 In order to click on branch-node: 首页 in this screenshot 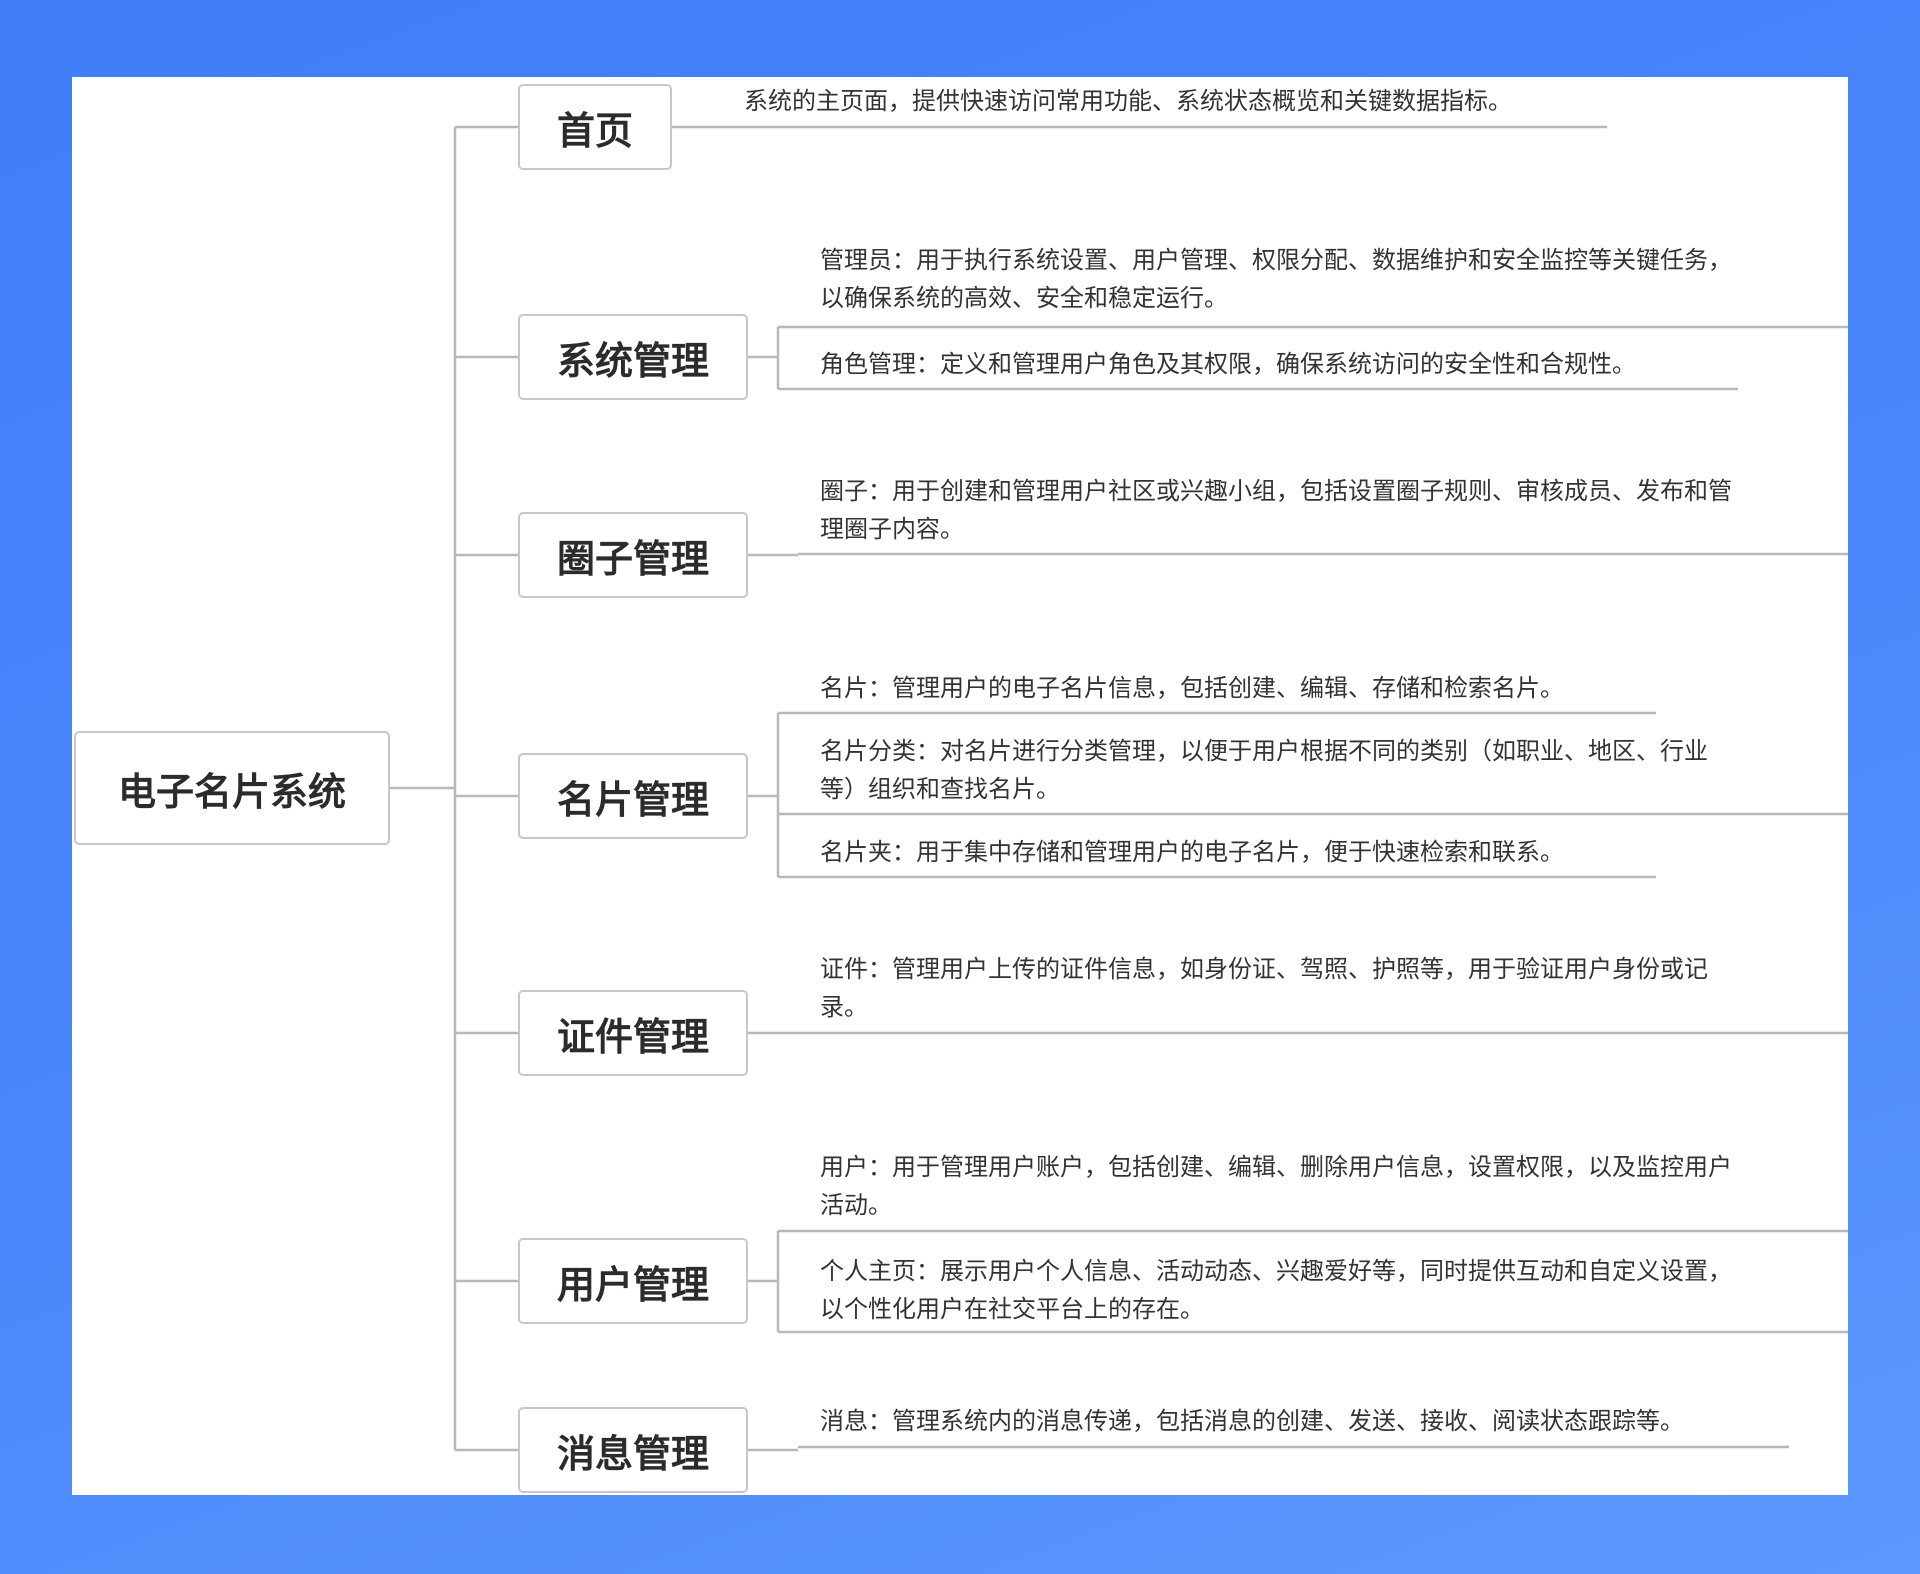, I will do `click(595, 127)`.